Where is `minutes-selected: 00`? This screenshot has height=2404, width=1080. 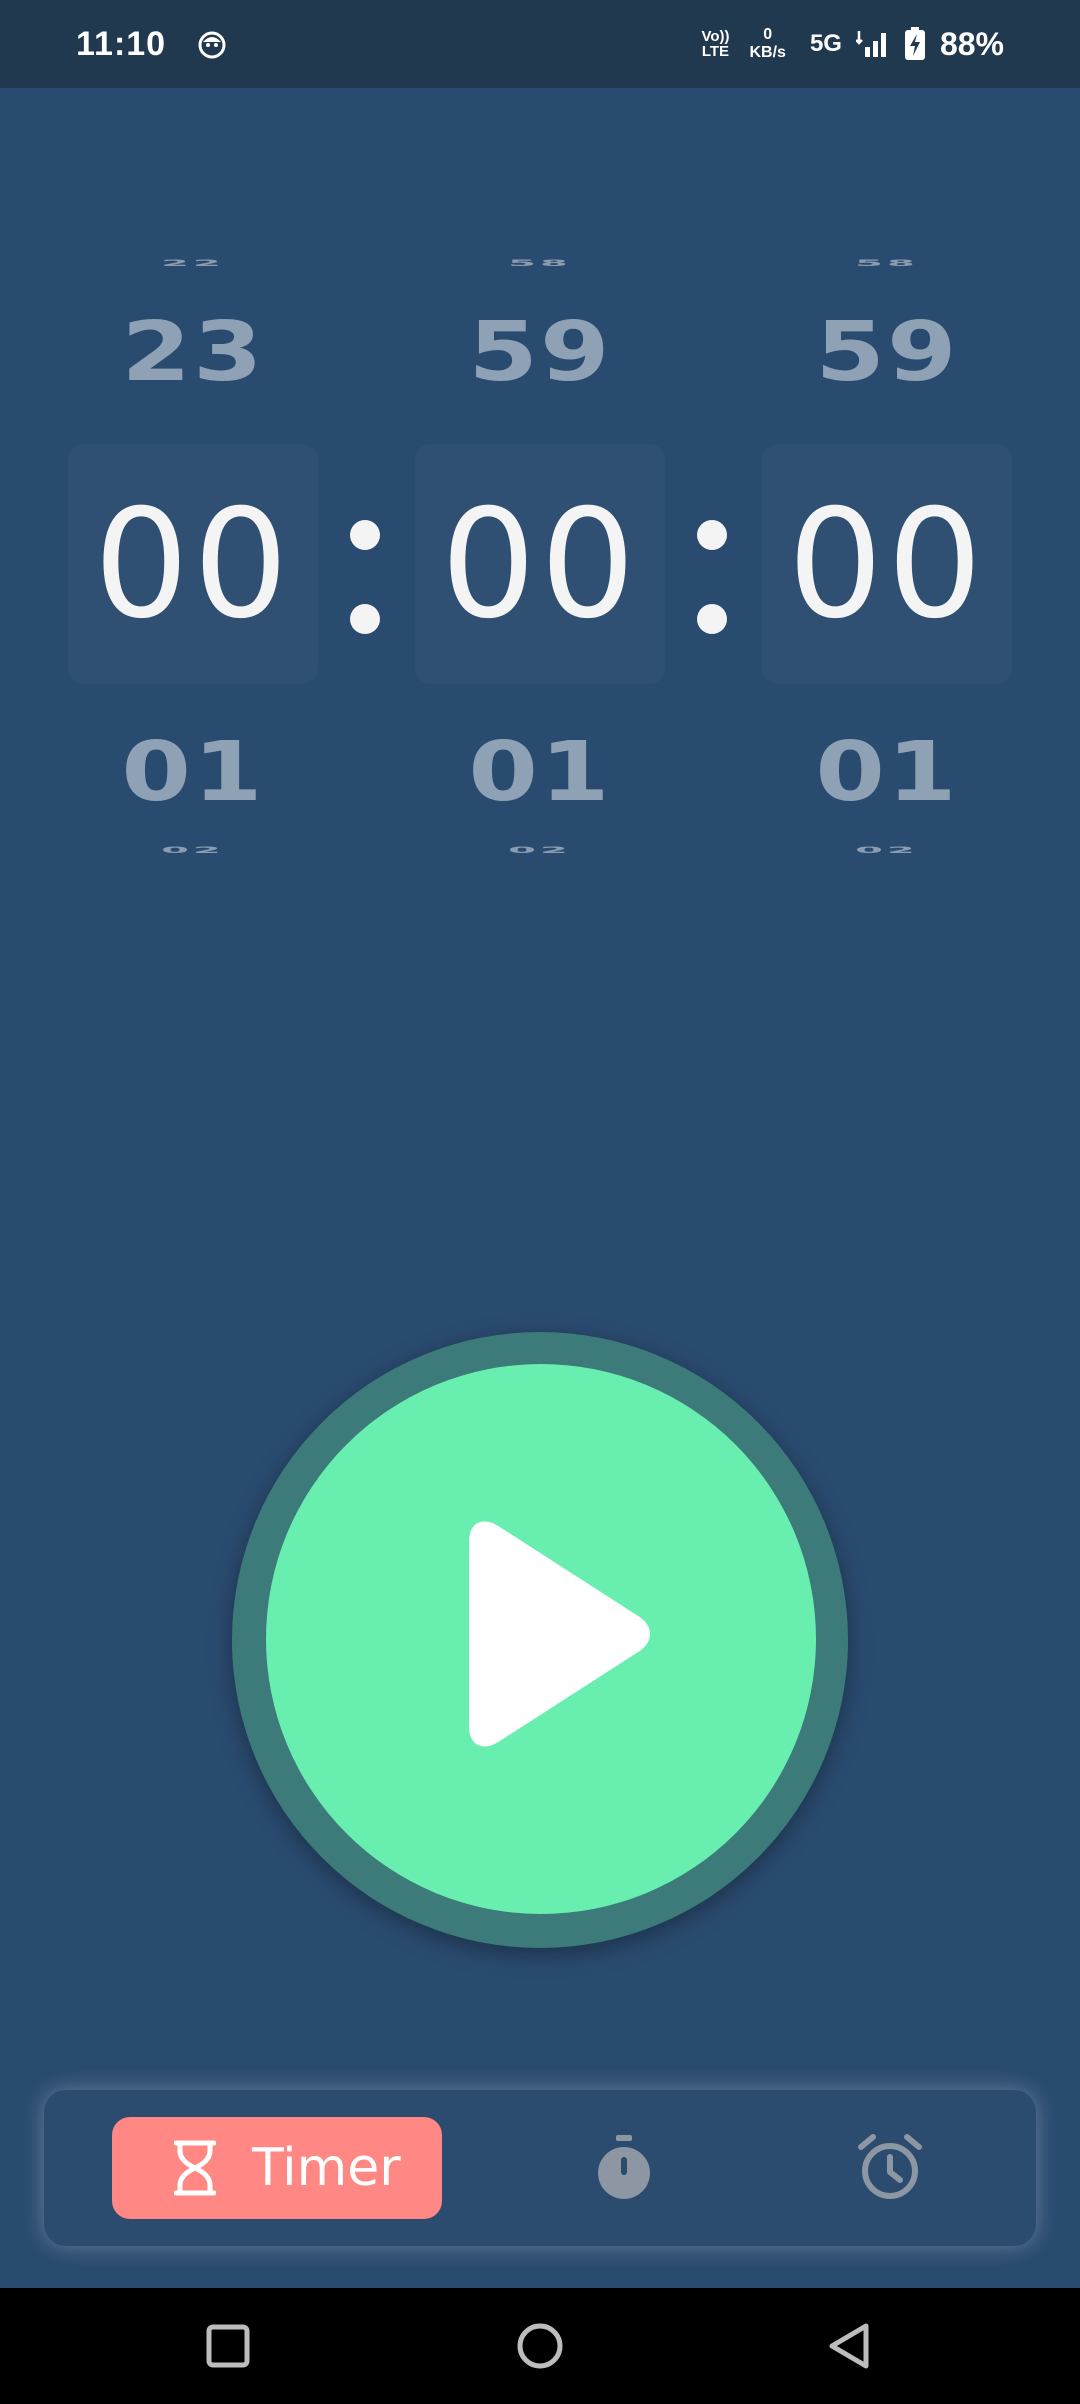
minutes-selected: 00 is located at coordinates (540, 565).